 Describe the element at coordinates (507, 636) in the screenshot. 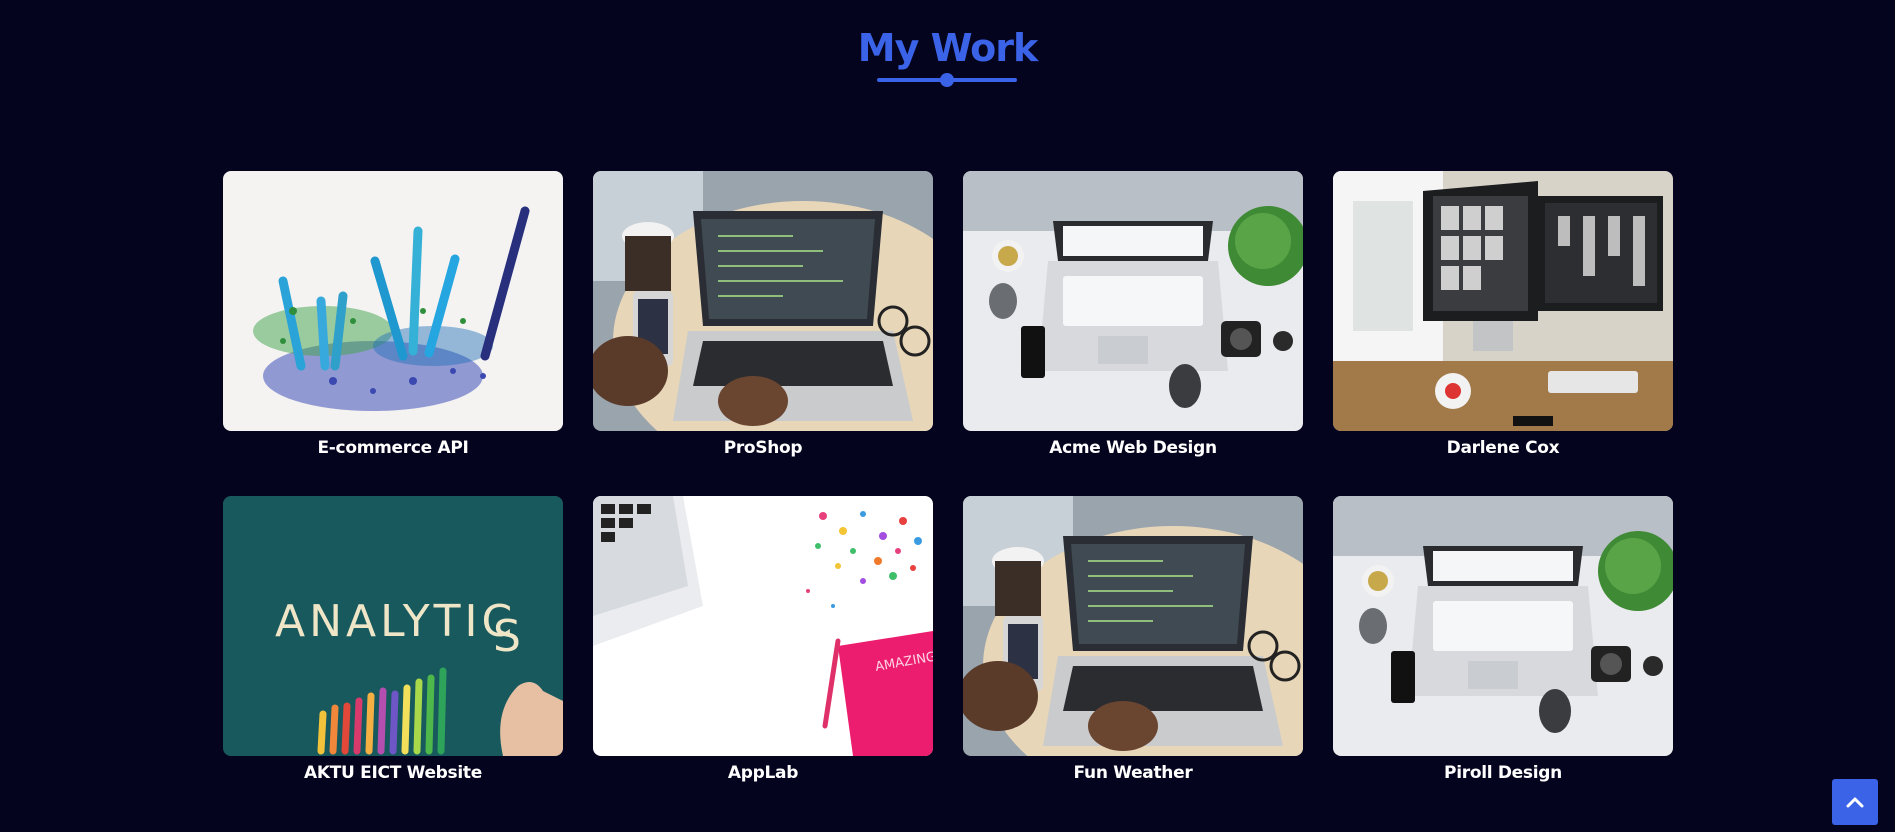

I see `svg-text: S` at that location.